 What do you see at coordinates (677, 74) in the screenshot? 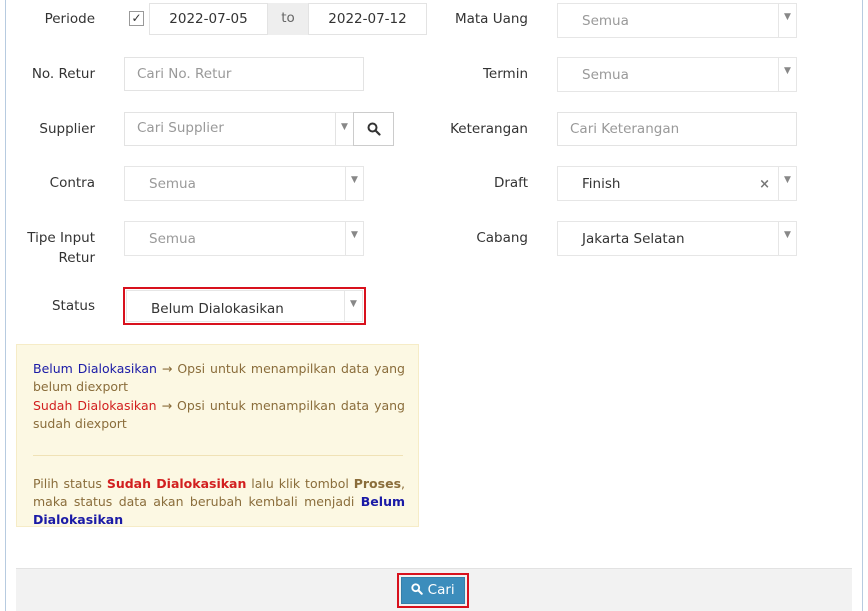
I see `termin-select: Semua ▼` at bounding box center [677, 74].